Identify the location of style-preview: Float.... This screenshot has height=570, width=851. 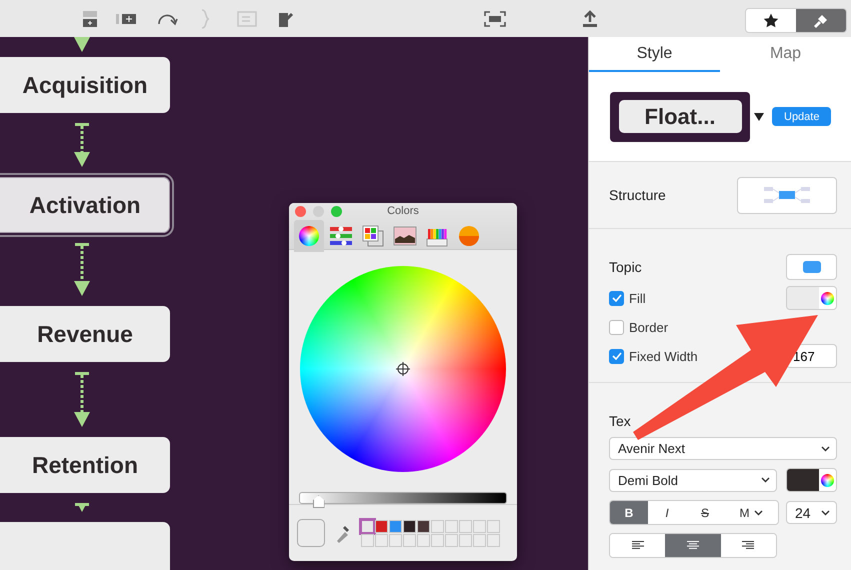
(680, 117).